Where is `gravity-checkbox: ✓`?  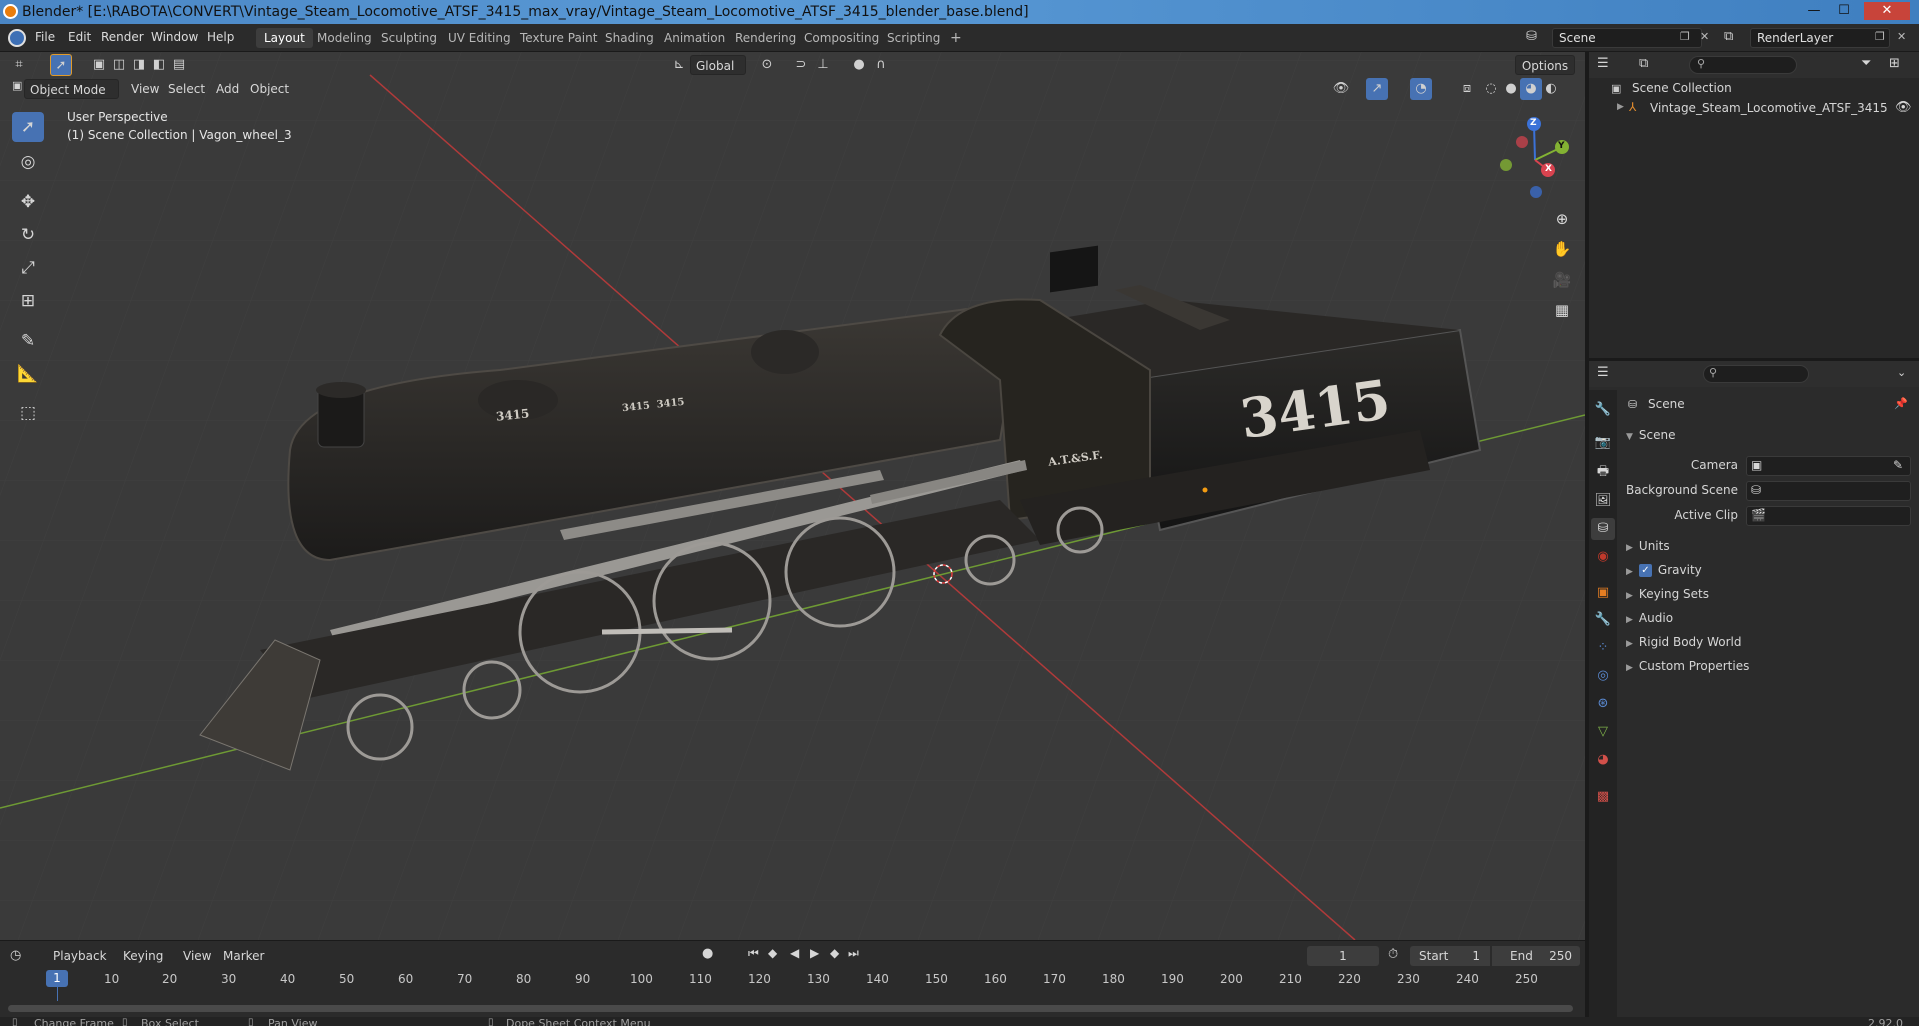 gravity-checkbox: ✓ is located at coordinates (1645, 570).